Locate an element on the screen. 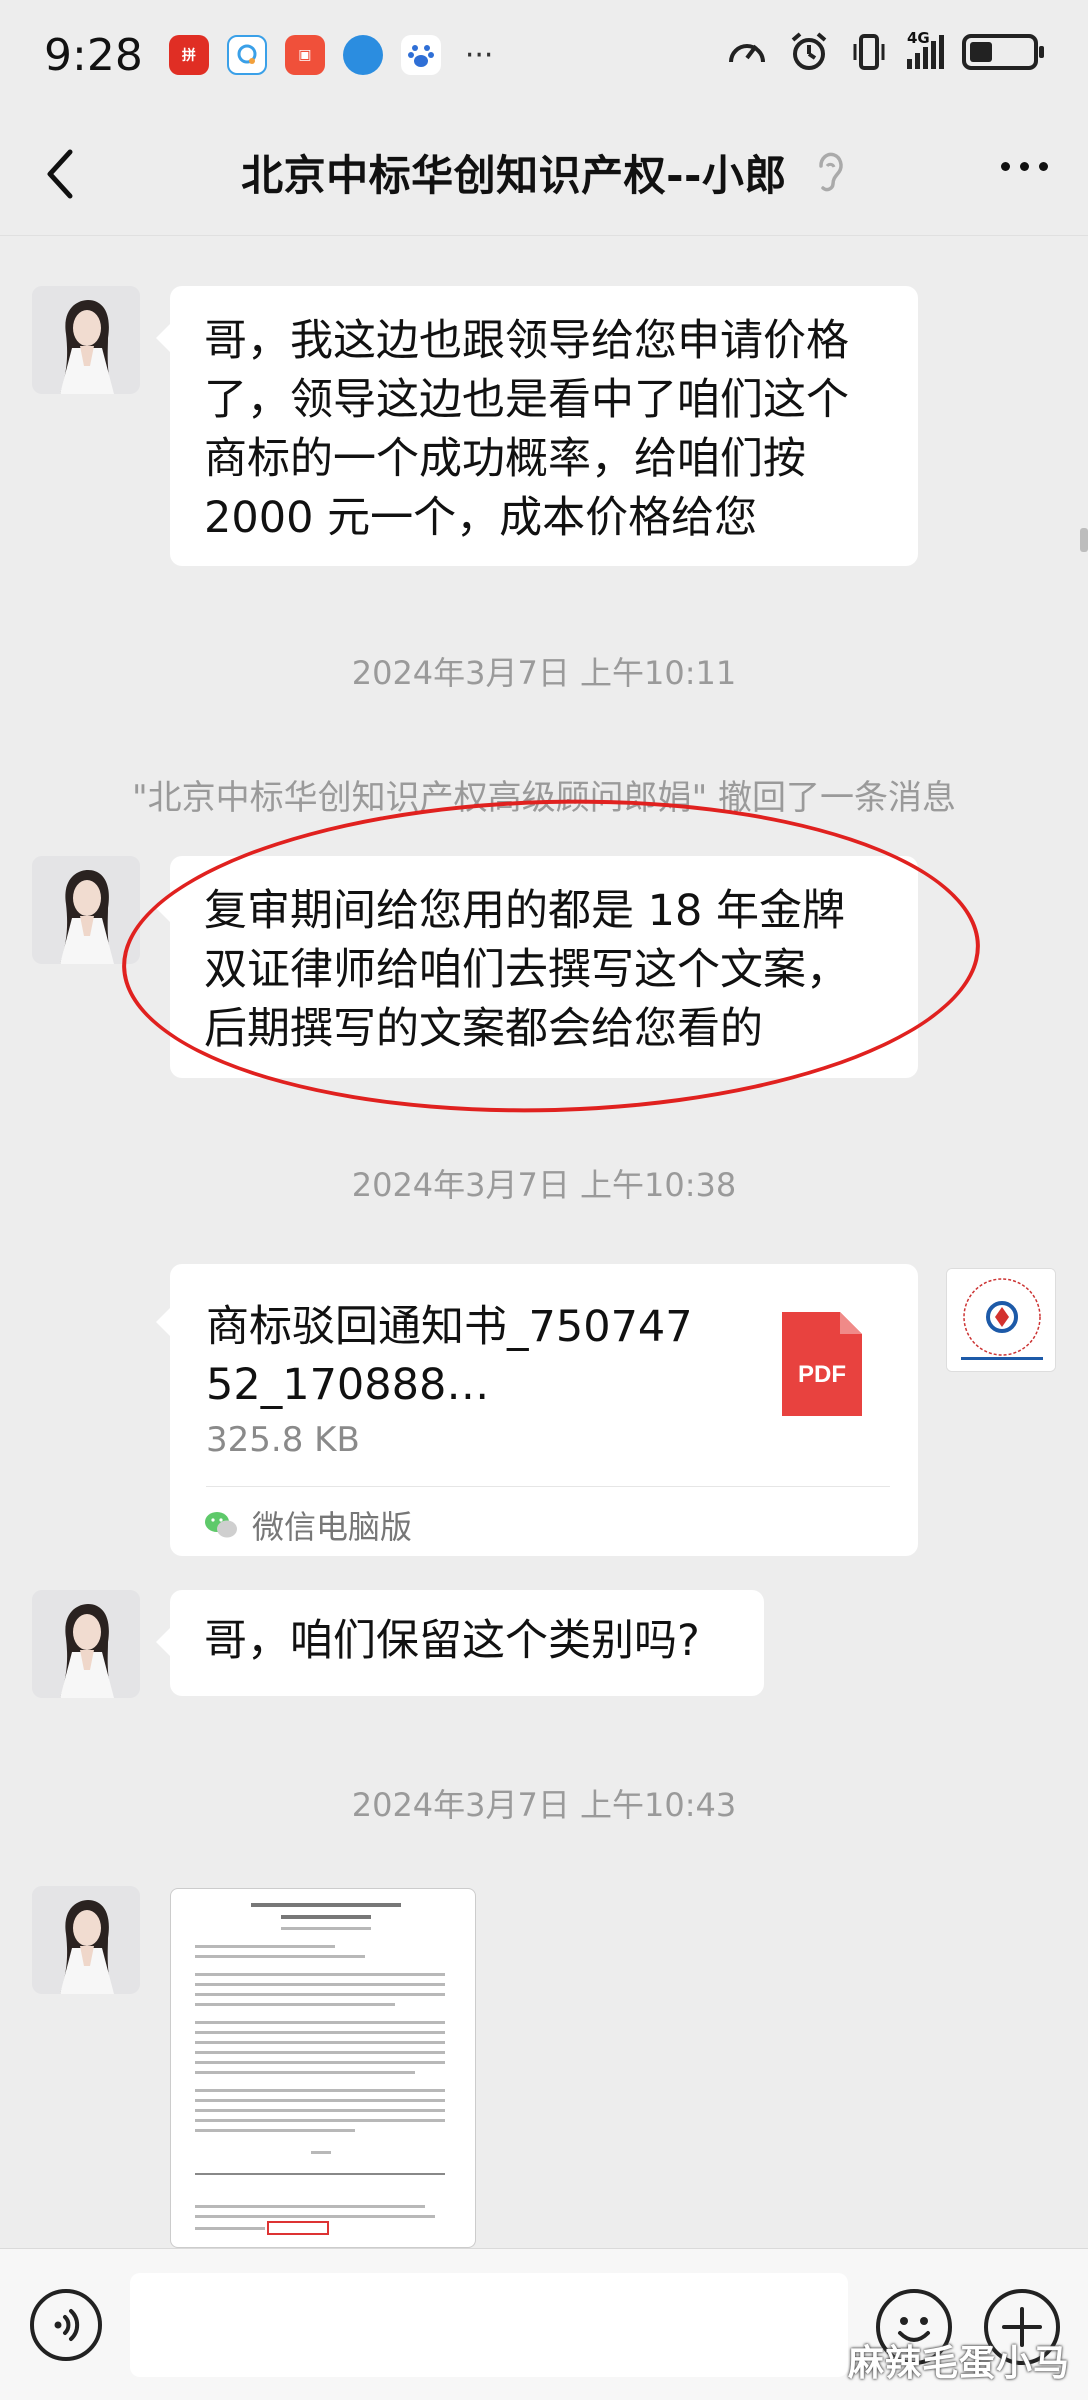 Image resolution: width=1088 pixels, height=2400 pixels. pdf-file-icon: PDF is located at coordinates (822, 1364).